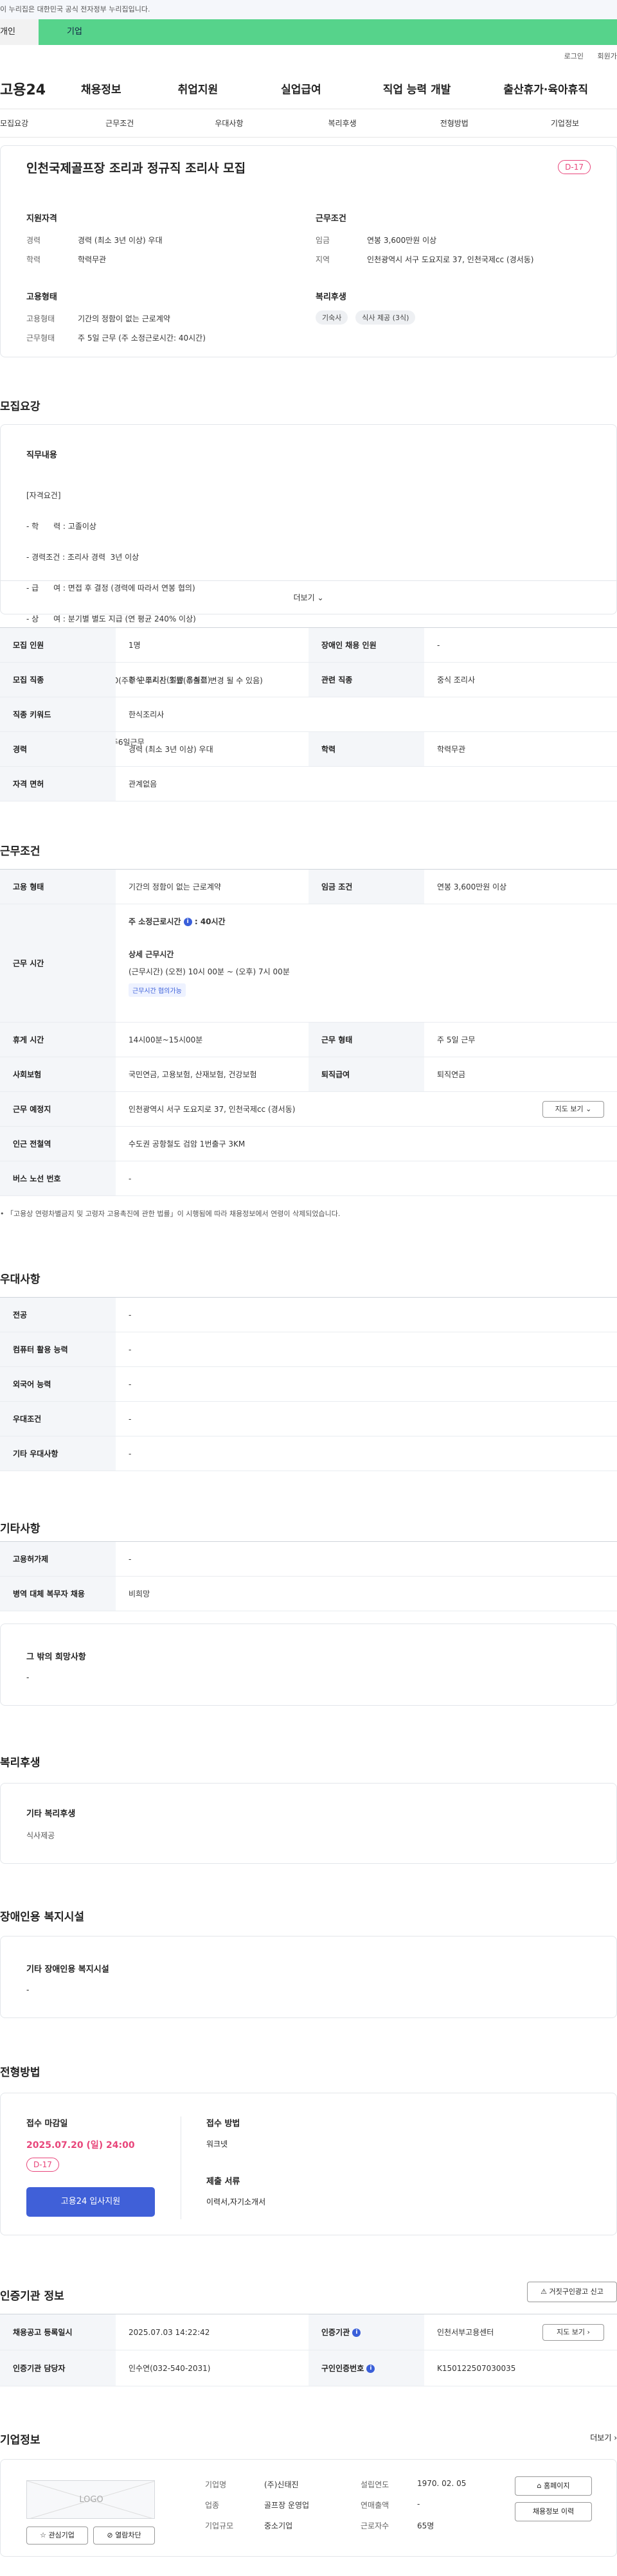 The width and height of the screenshot is (617, 2576). Describe the element at coordinates (601, 2437) in the screenshot. I see `company-more-label: 더보기` at that location.